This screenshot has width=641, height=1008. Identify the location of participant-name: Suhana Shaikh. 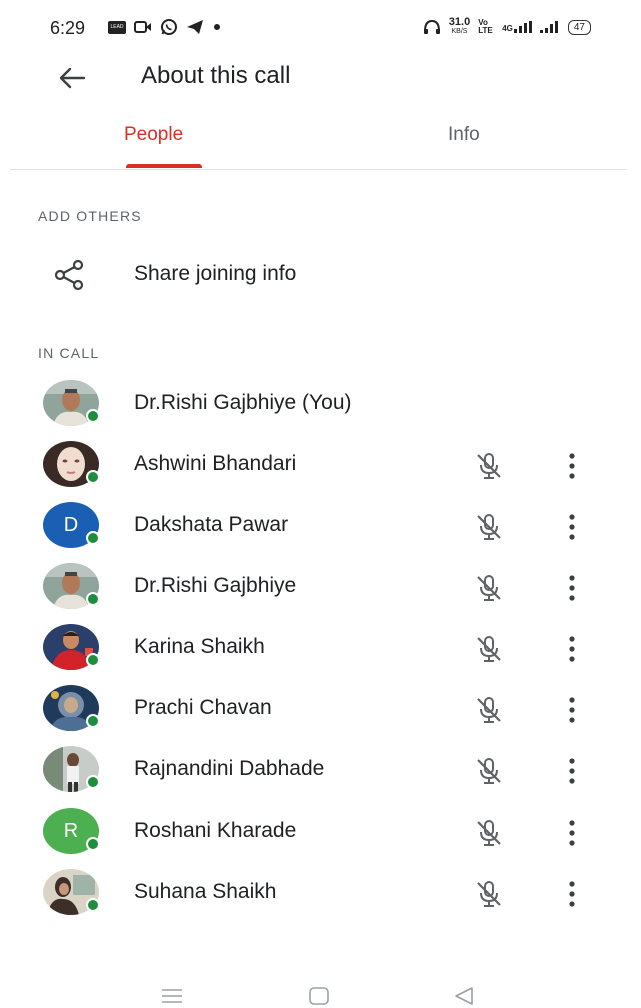
(205, 891).